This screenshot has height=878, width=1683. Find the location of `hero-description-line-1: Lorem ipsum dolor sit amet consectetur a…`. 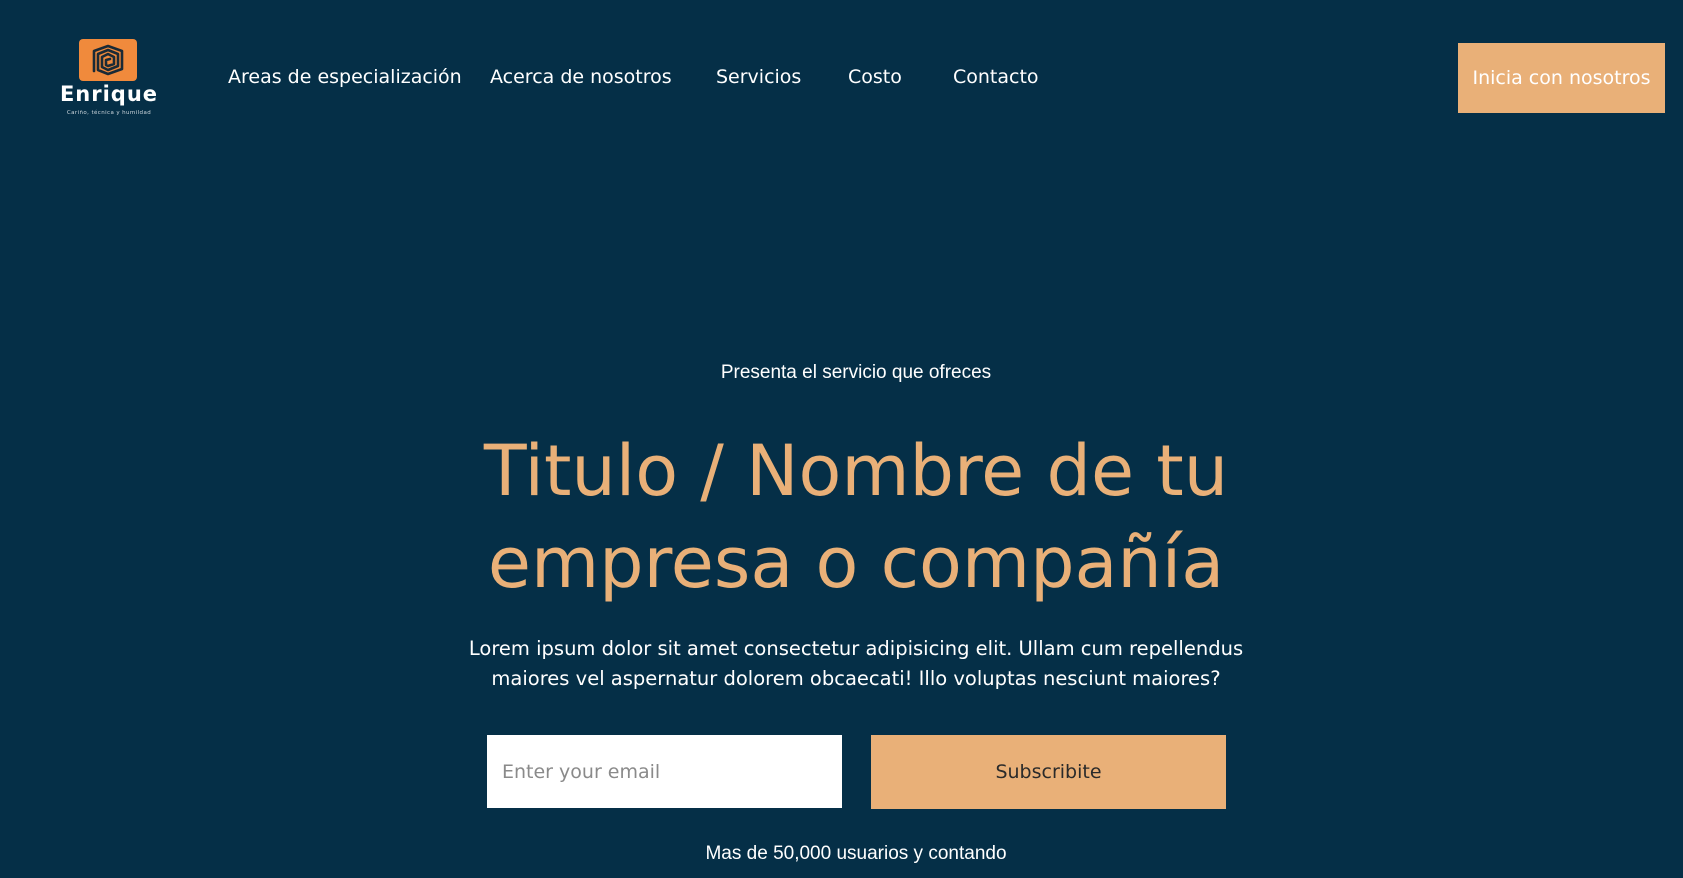

hero-description-line-1: Lorem ipsum dolor sit amet consectetur a… is located at coordinates (856, 648).